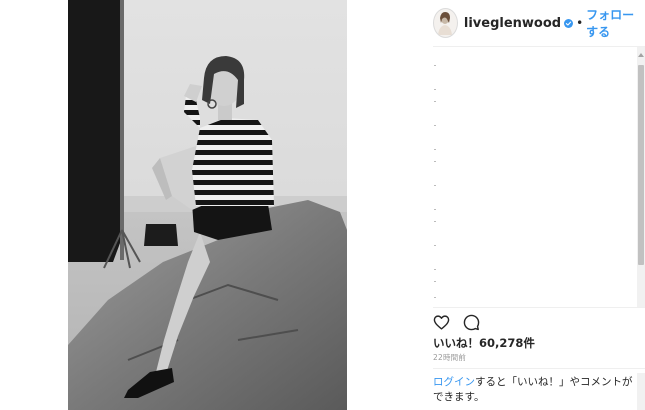 The height and width of the screenshot is (410, 645). What do you see at coordinates (450, 357) in the screenshot?
I see `post-timestamp: 22時間前` at bounding box center [450, 357].